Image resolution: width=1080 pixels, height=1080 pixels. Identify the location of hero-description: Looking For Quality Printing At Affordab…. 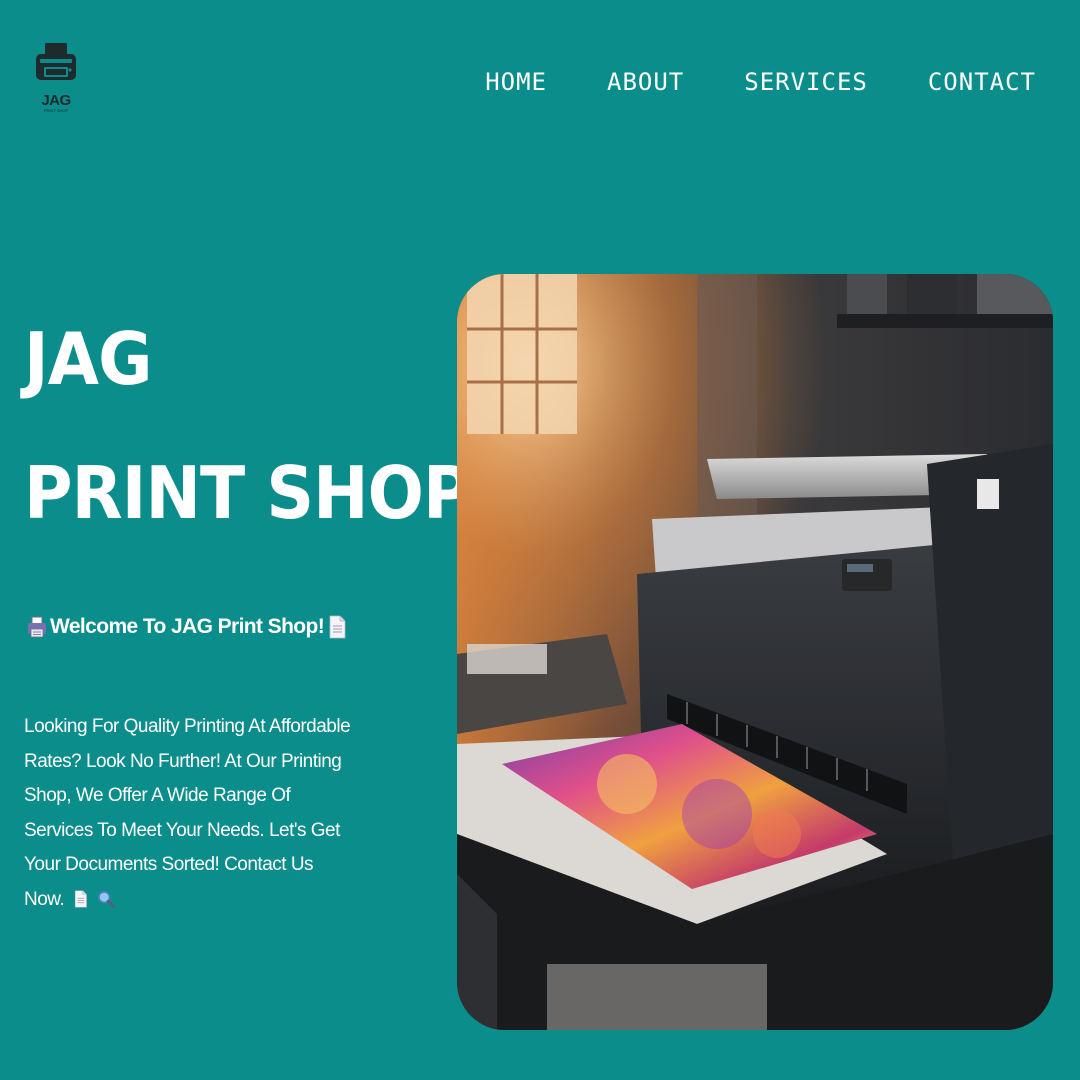
(189, 813).